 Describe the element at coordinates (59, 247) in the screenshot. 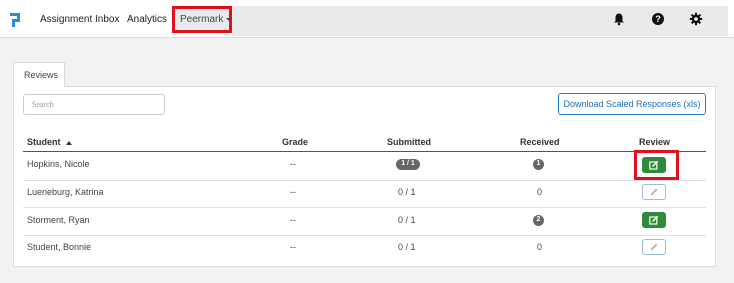

I see `table-row-student: Student, Bonnie` at that location.